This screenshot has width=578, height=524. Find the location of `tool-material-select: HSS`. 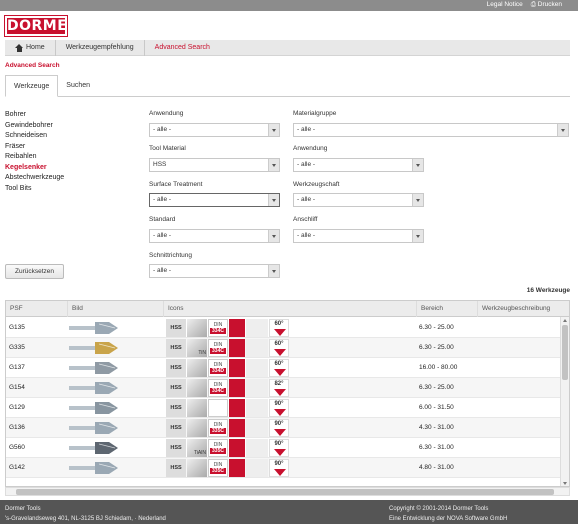

tool-material-select: HSS is located at coordinates (214, 165).